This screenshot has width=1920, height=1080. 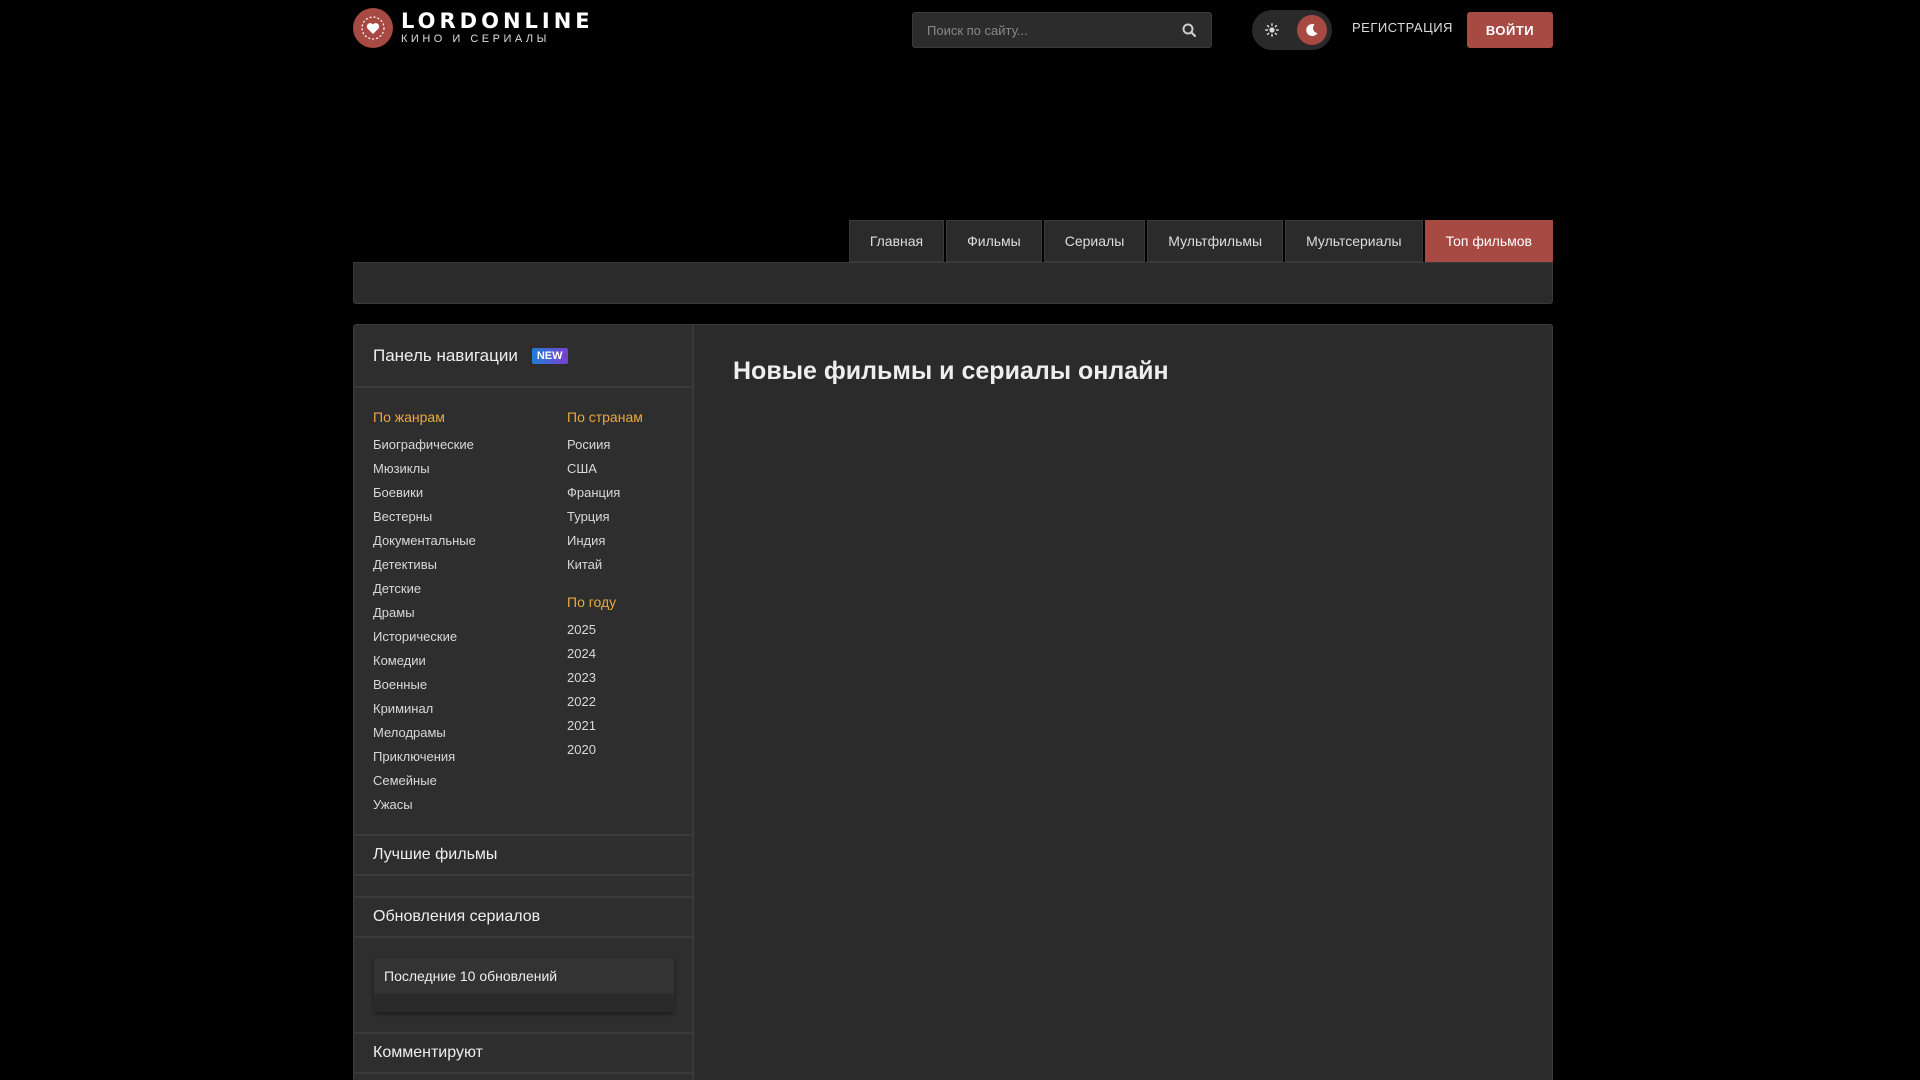 What do you see at coordinates (497, 21) in the screenshot?
I see `logo-title: LORDONLINE` at bounding box center [497, 21].